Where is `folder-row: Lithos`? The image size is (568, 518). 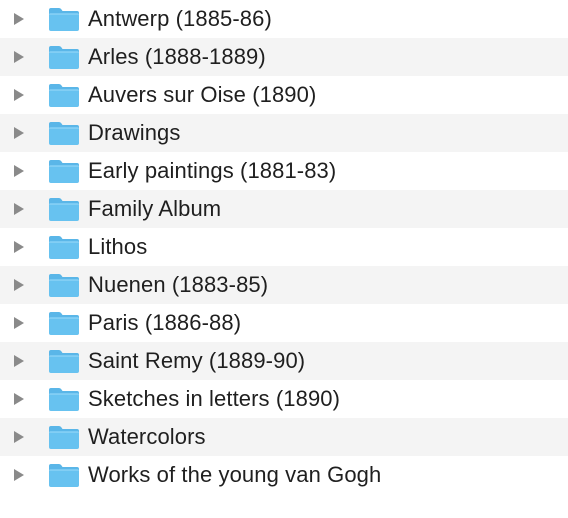 folder-row: Lithos is located at coordinates (284, 247).